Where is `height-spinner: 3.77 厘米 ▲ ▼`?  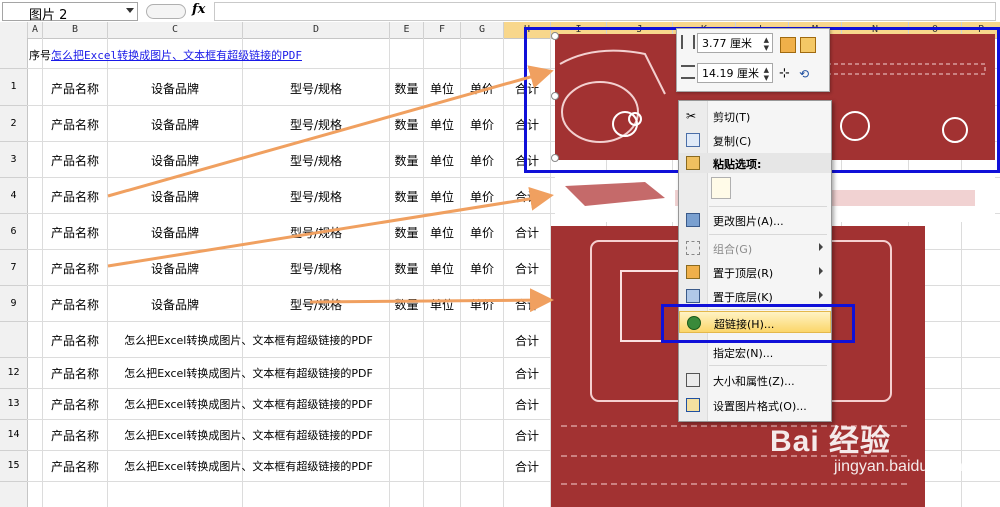 height-spinner: 3.77 厘米 ▲ ▼ is located at coordinates (735, 43).